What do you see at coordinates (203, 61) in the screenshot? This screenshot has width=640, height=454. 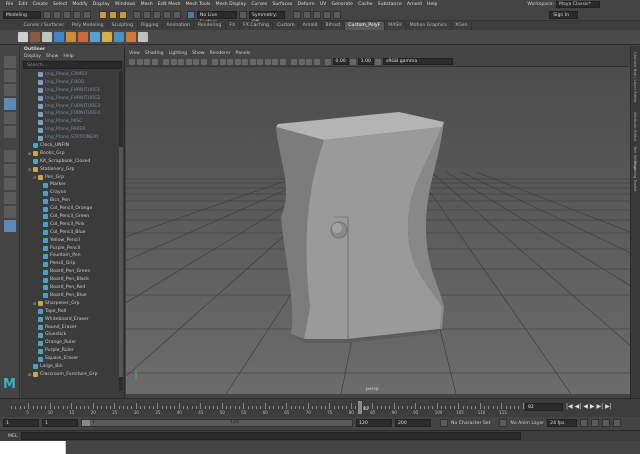 I see `safe-action-icon` at bounding box center [203, 61].